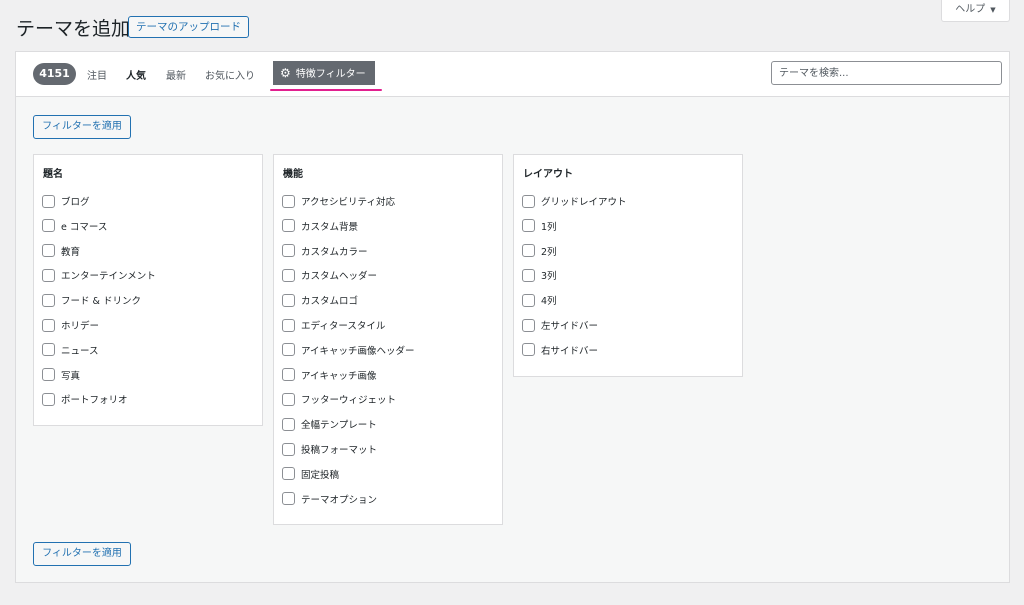 This screenshot has width=1024, height=605. I want to click on filter-option-subject: e コマース, so click(74, 226).